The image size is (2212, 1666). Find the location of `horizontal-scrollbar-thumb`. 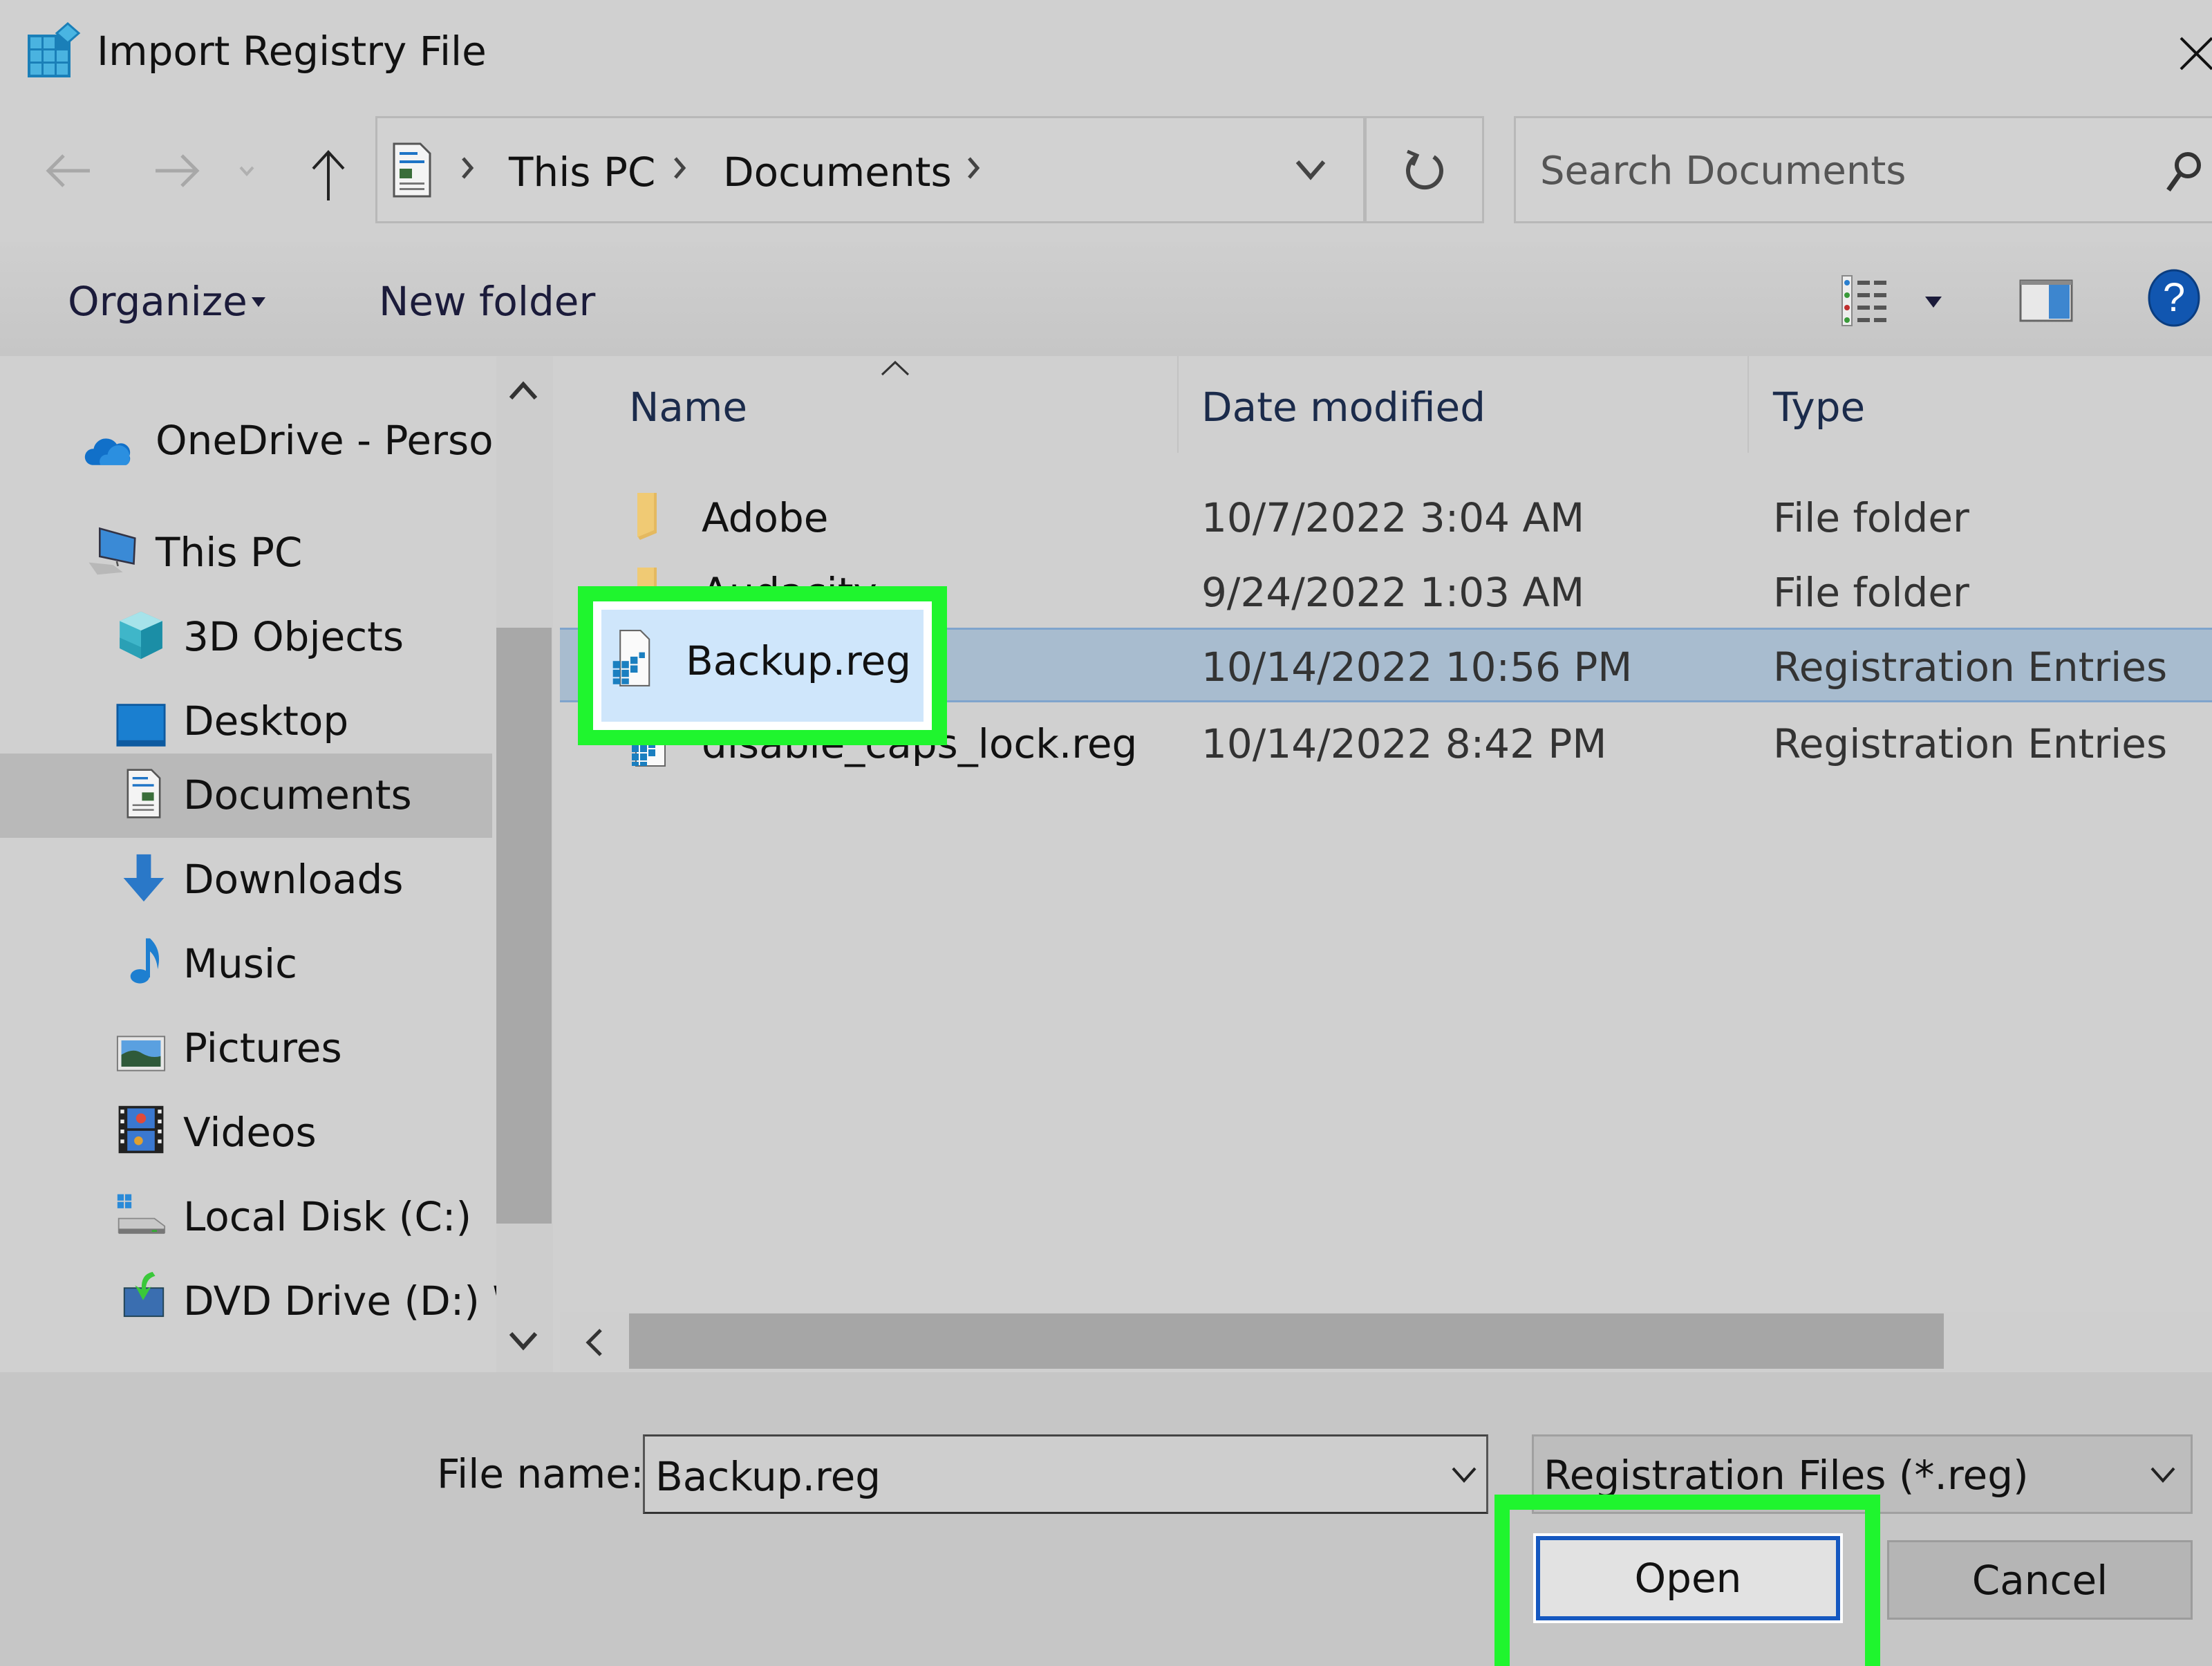

horizontal-scrollbar-thumb is located at coordinates (1286, 1341).